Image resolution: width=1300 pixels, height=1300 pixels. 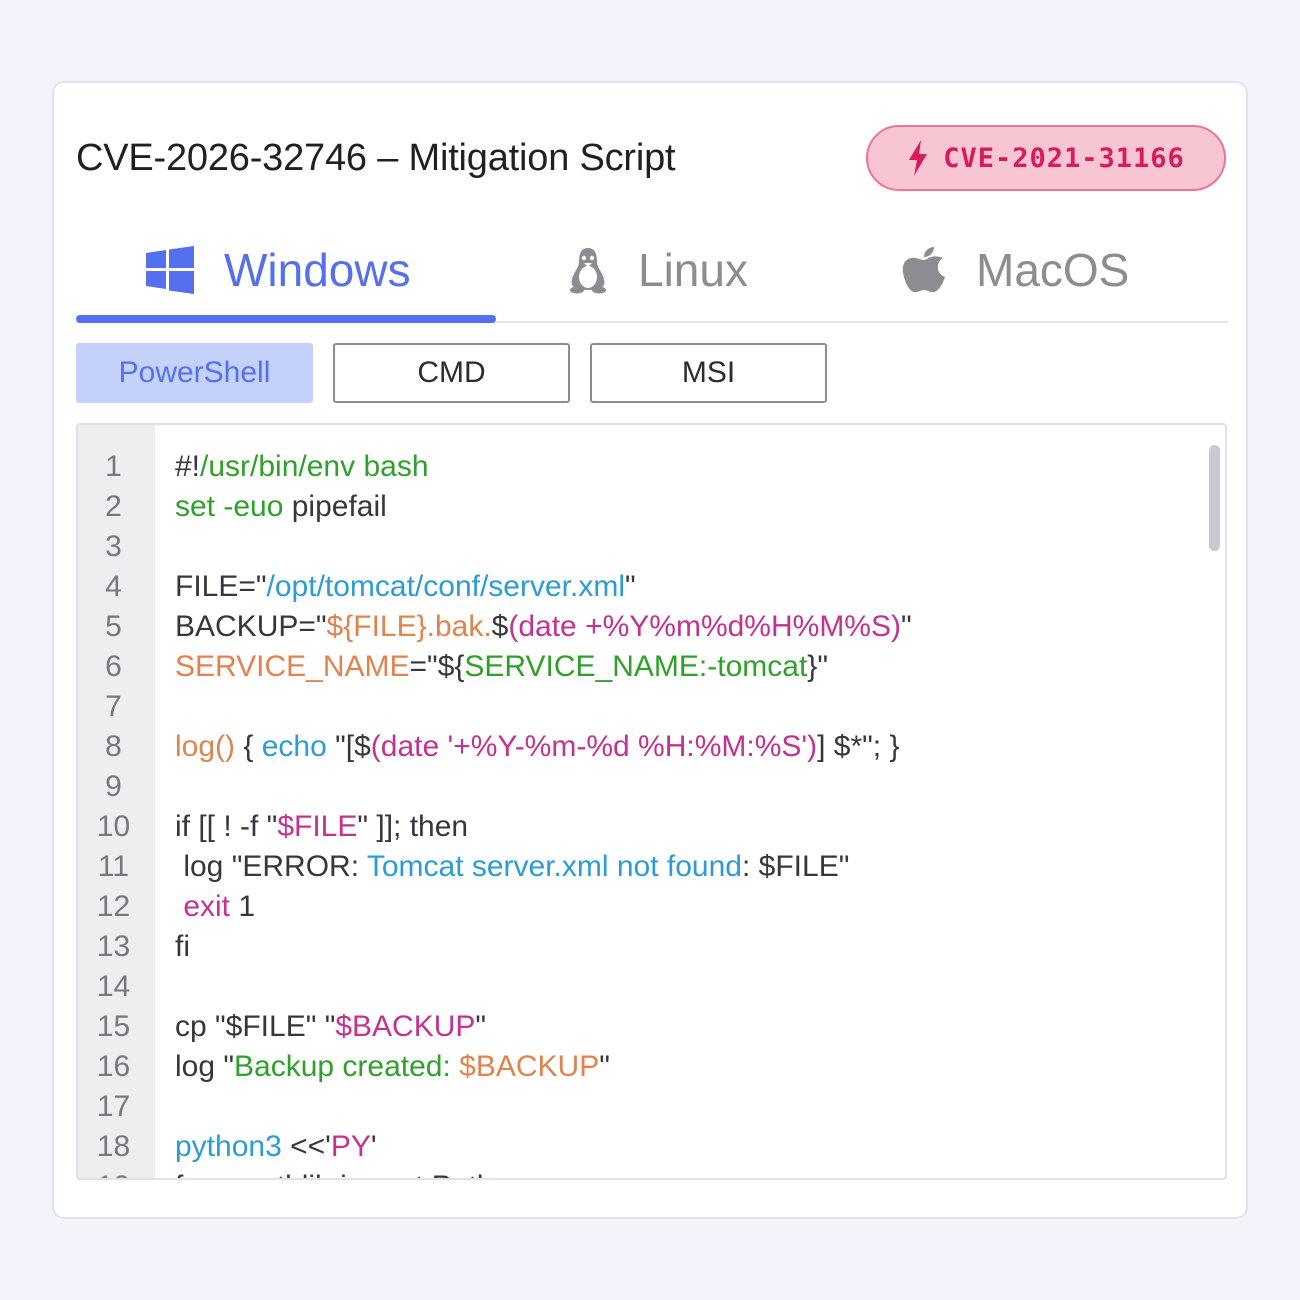 I want to click on code-line: 1 #!/usr/bin/env bash, so click(x=651, y=467).